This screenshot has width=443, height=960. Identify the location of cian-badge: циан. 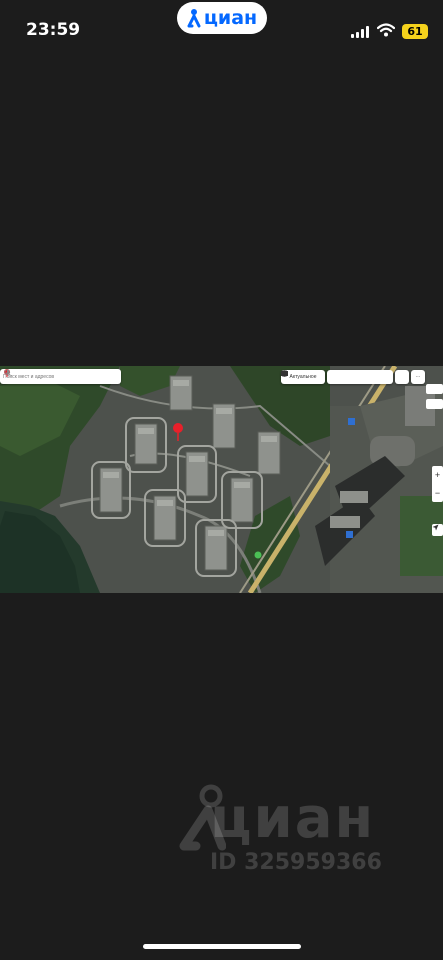
(222, 18).